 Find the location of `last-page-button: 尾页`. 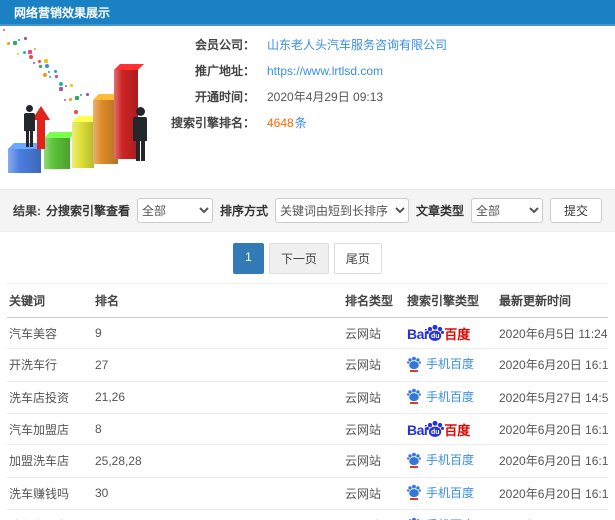

last-page-button: 尾页 is located at coordinates (357, 258).